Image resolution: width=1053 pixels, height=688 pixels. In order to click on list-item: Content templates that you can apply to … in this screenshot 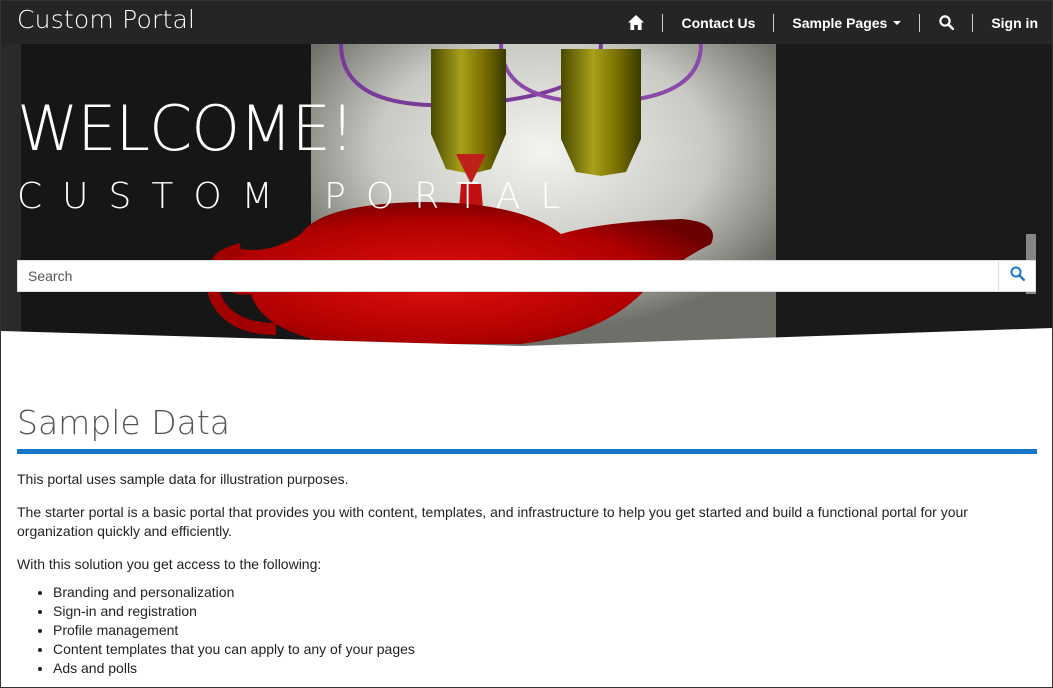, I will do `click(545, 649)`.